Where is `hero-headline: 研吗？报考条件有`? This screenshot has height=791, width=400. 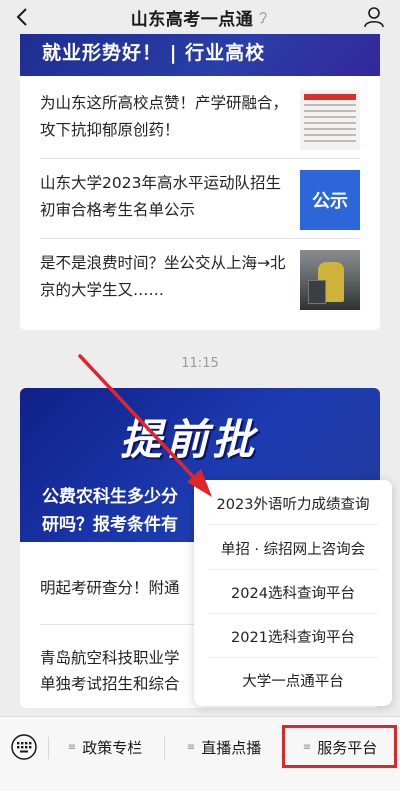
hero-headline: 研吗？报考条件有 is located at coordinates (110, 525).